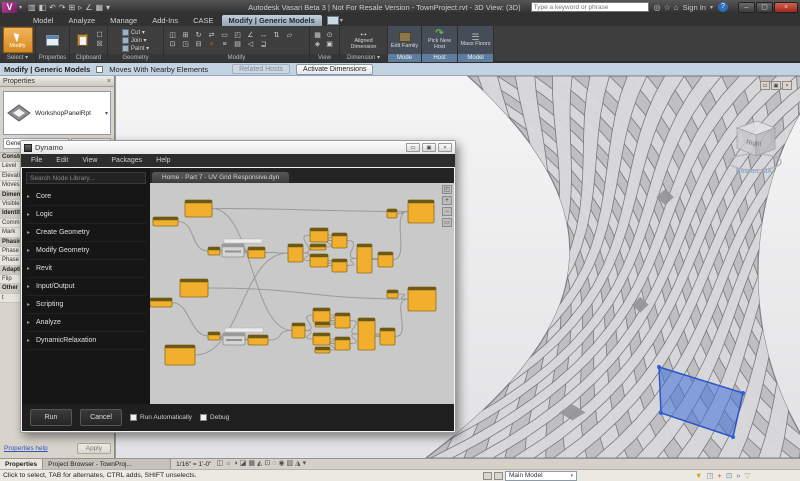 The height and width of the screenshot is (481, 800). What do you see at coordinates (86, 287) in the screenshot?
I see `node-category-inputoutput: Input/Output` at bounding box center [86, 287].